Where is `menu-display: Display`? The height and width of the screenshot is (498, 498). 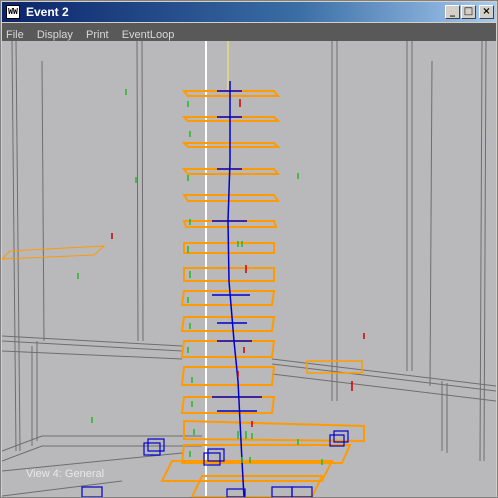 menu-display: Display is located at coordinates (55, 33).